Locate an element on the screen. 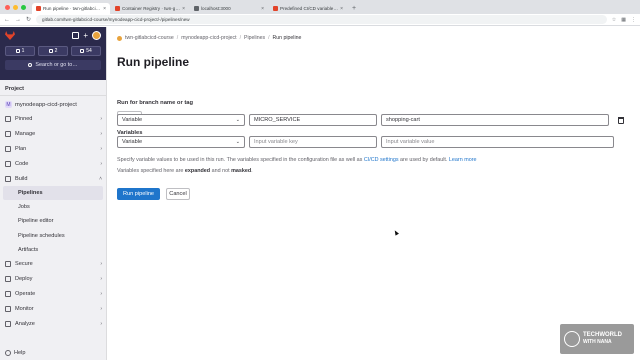  create-new-icon: + is located at coordinates (85, 36).